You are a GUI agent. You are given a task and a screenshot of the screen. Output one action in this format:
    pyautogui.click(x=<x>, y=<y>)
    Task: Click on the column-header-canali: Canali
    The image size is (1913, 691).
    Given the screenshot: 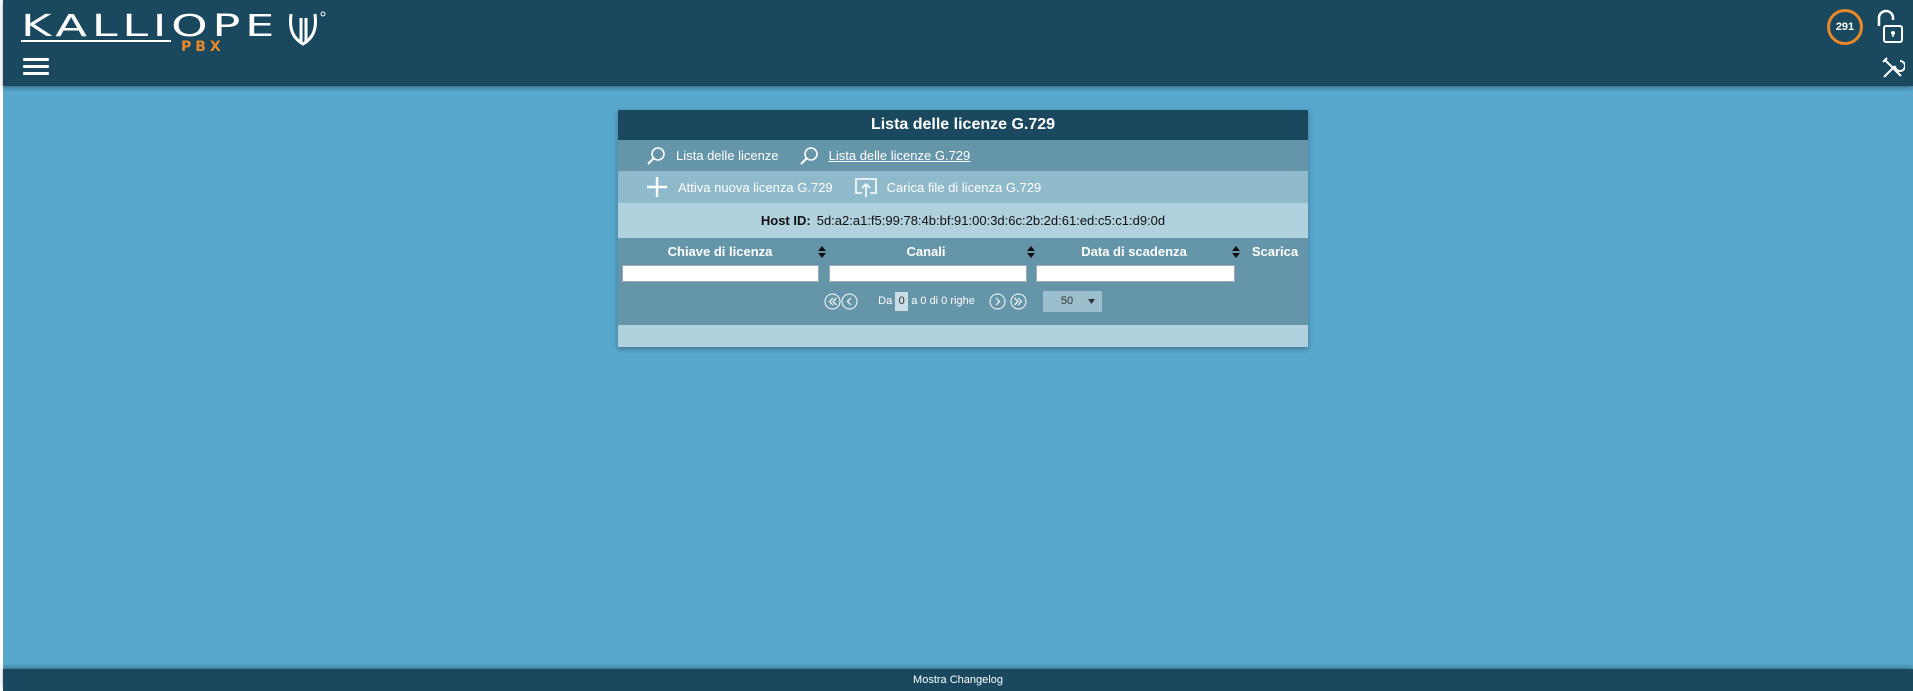 What is the action you would take?
    pyautogui.click(x=926, y=251)
    